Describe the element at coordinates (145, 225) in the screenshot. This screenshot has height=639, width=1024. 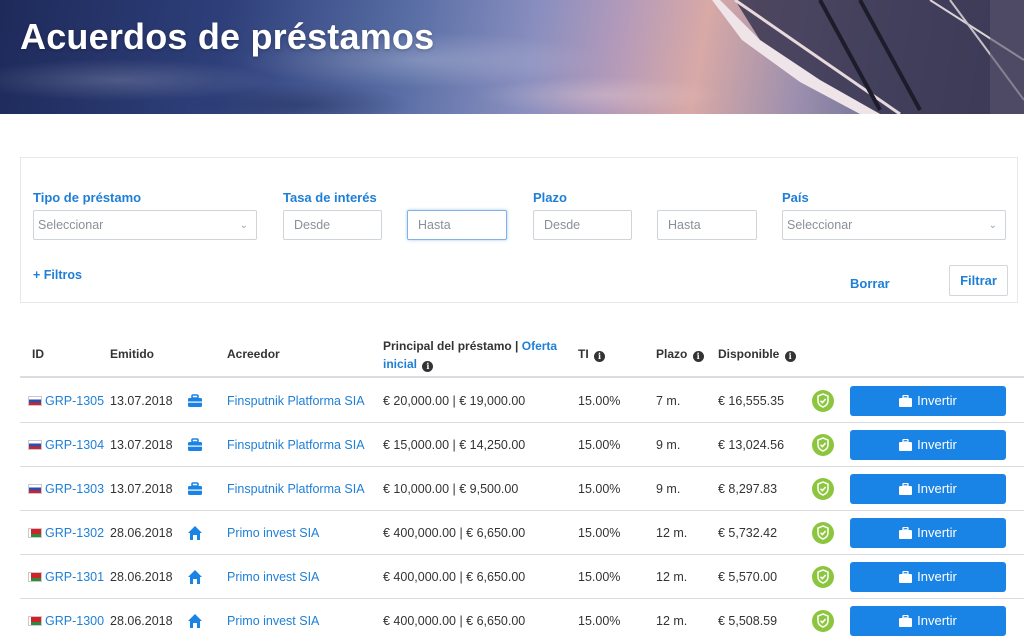
I see `loan-type-select: Seleccionar ⌄` at that location.